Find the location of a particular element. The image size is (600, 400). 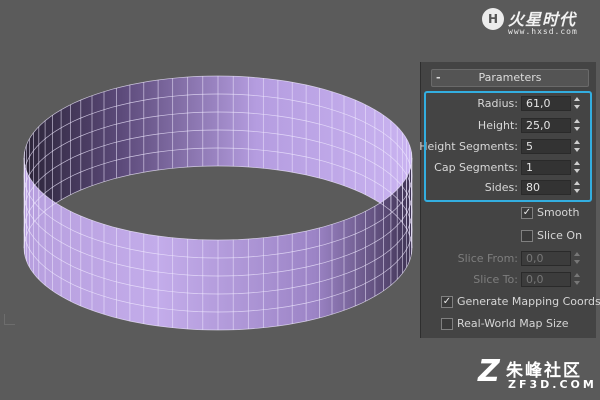

zf3d-logo-url: ZF3D.COM is located at coordinates (552, 384).